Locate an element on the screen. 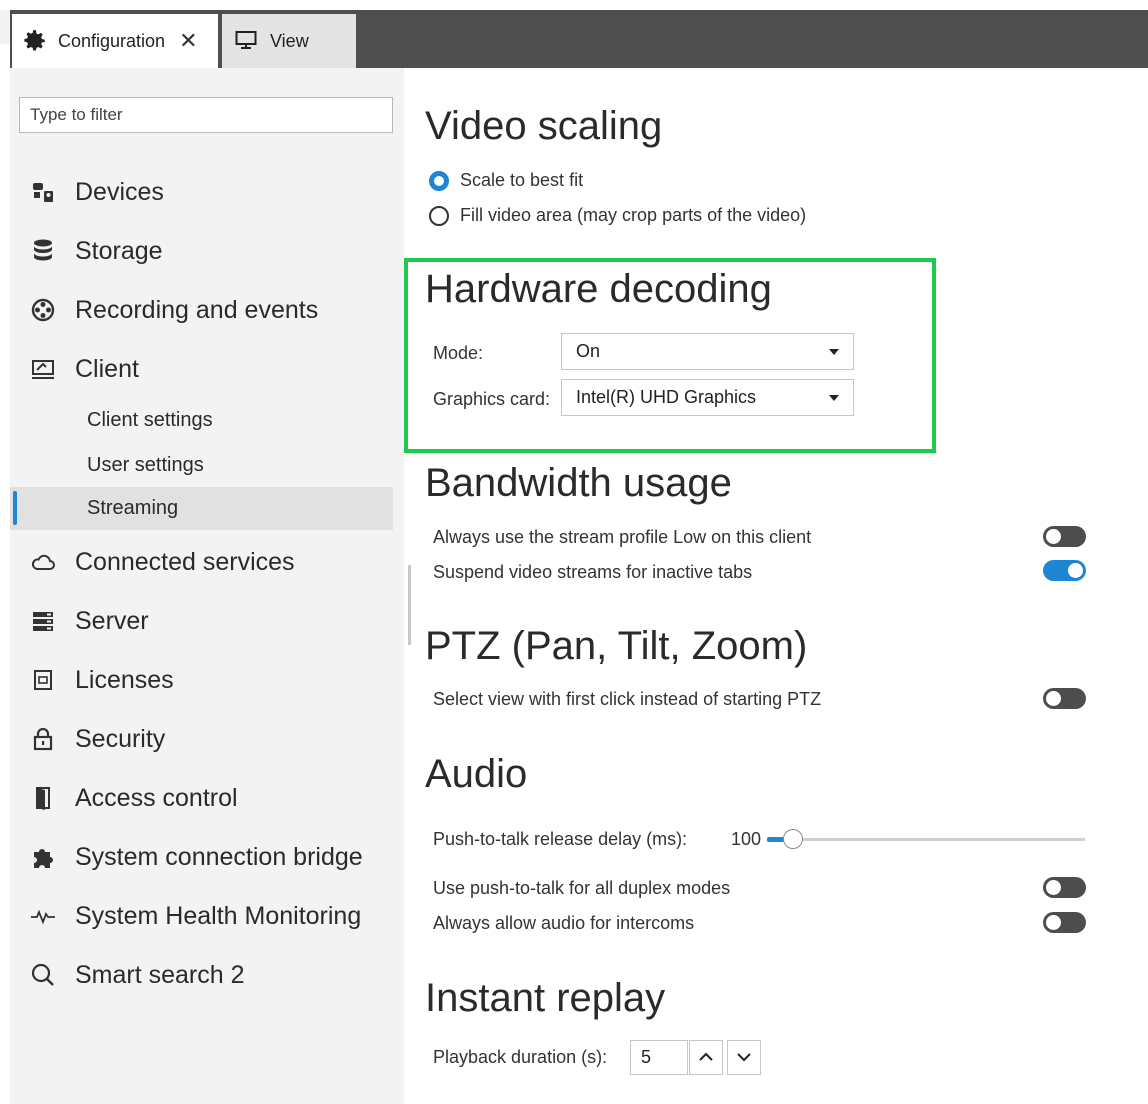  sidebar-item-security: Security is located at coordinates (207, 739).